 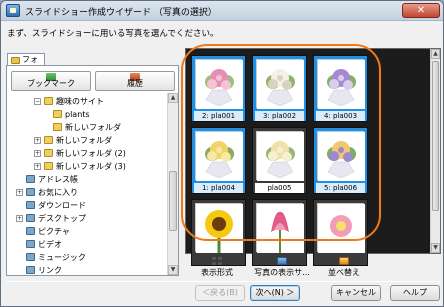 I want to click on tree-item: ピクチャ, so click(x=88, y=231).